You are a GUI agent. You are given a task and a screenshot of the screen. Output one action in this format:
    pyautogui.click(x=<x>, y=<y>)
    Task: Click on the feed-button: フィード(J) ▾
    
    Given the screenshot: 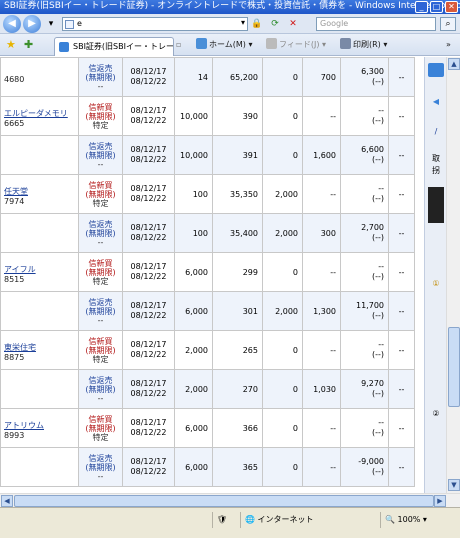 What is the action you would take?
    pyautogui.click(x=296, y=45)
    